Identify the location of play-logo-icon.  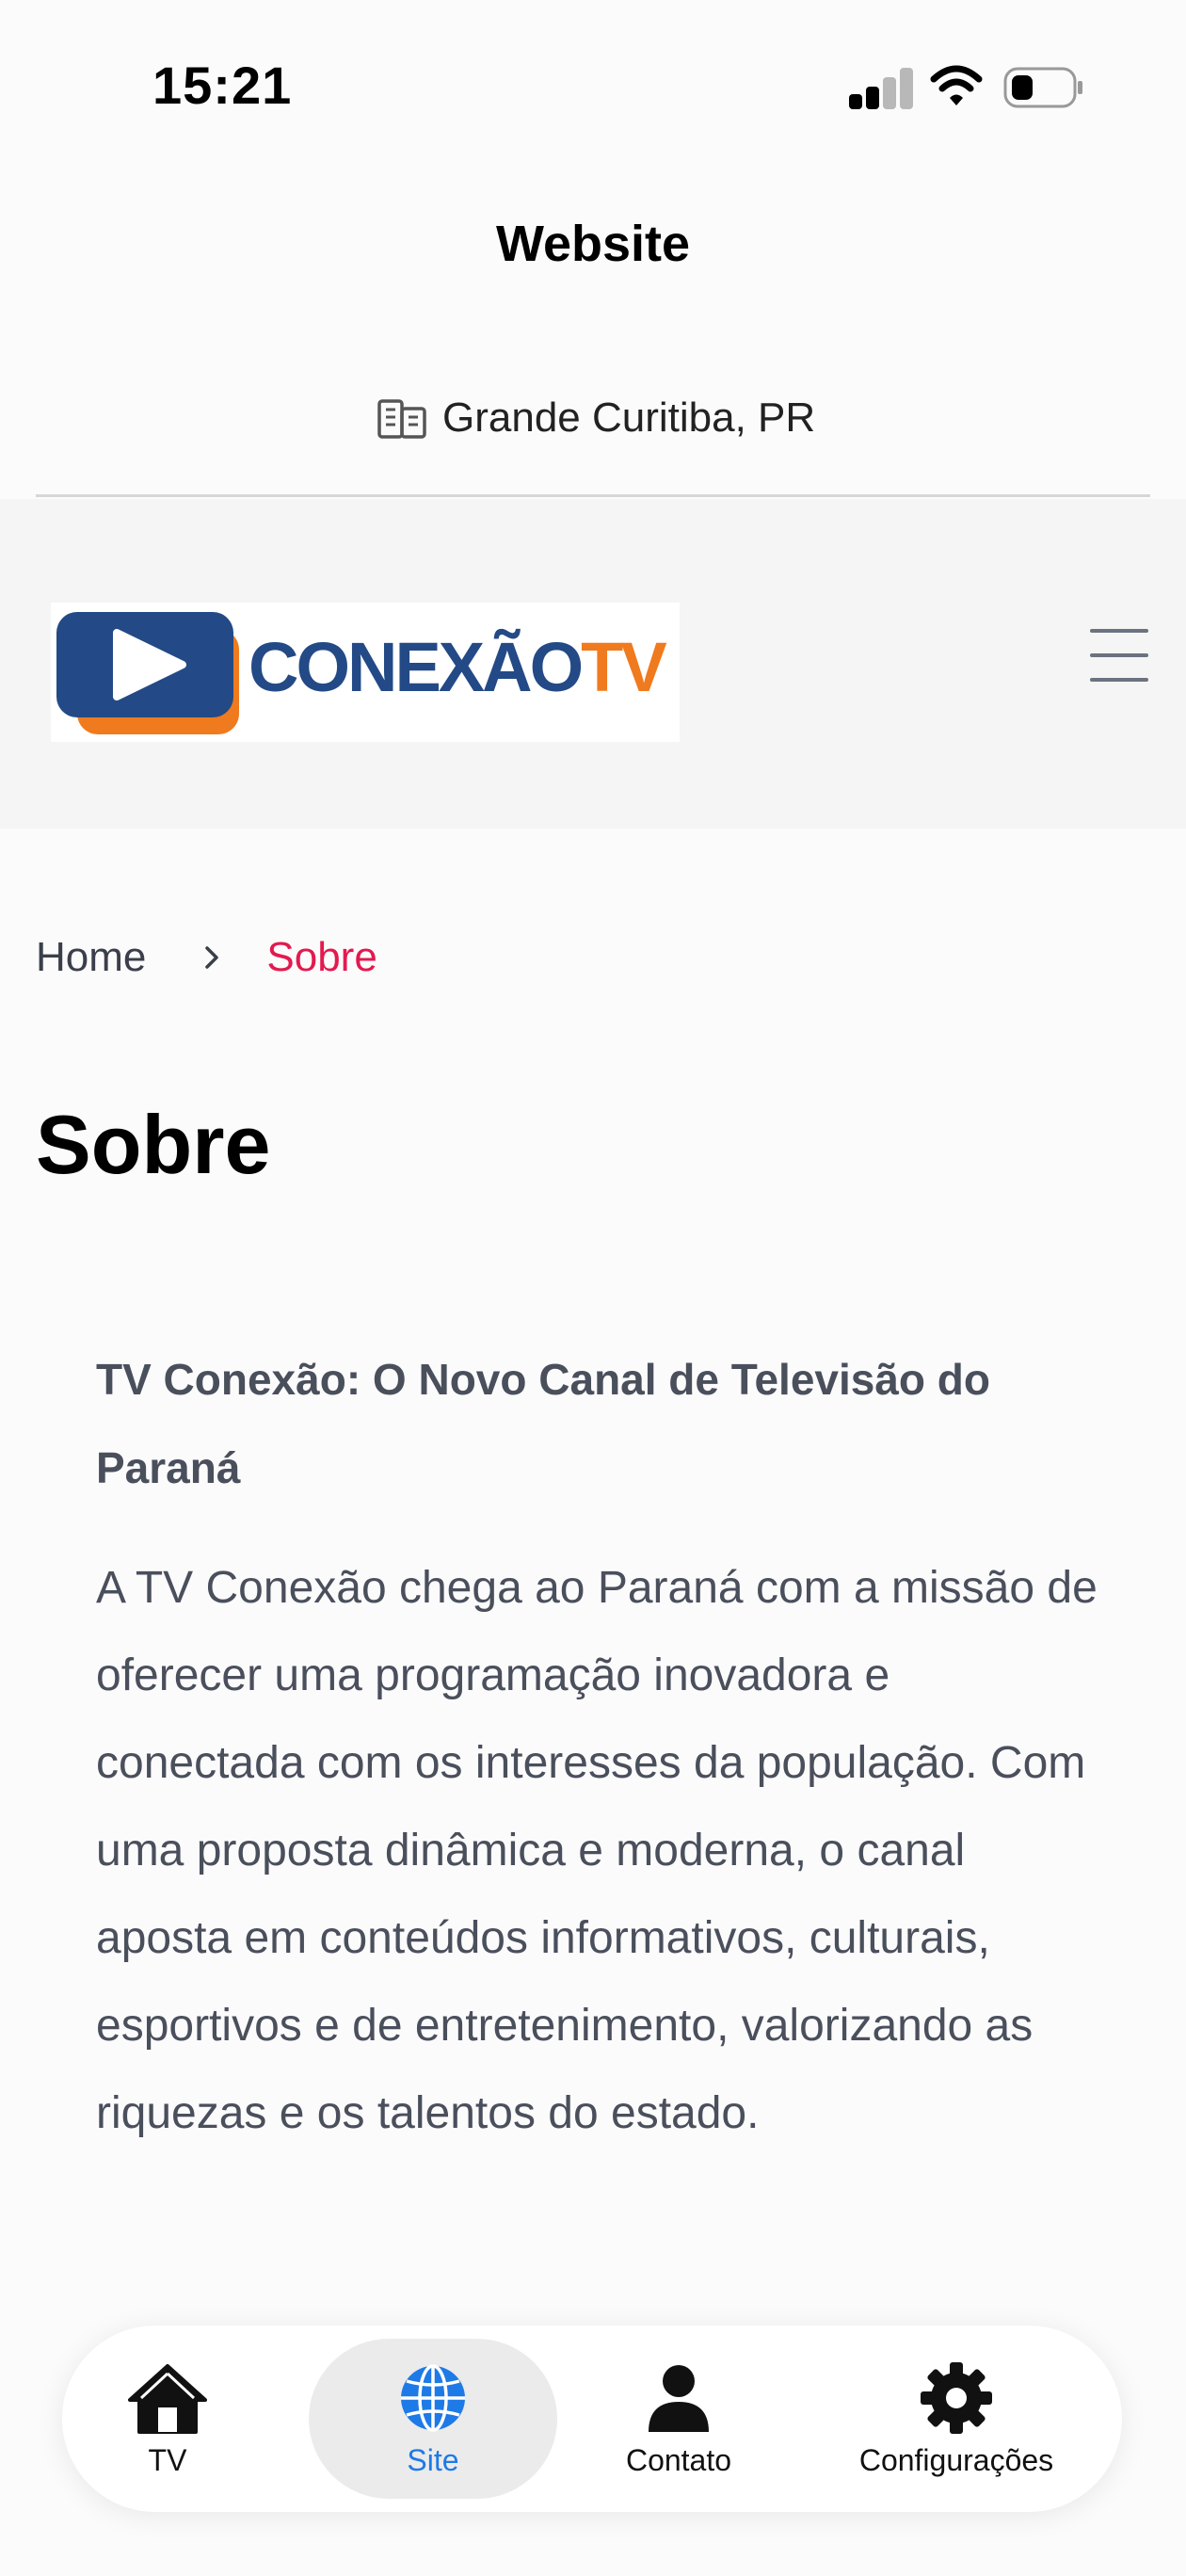
(147, 673).